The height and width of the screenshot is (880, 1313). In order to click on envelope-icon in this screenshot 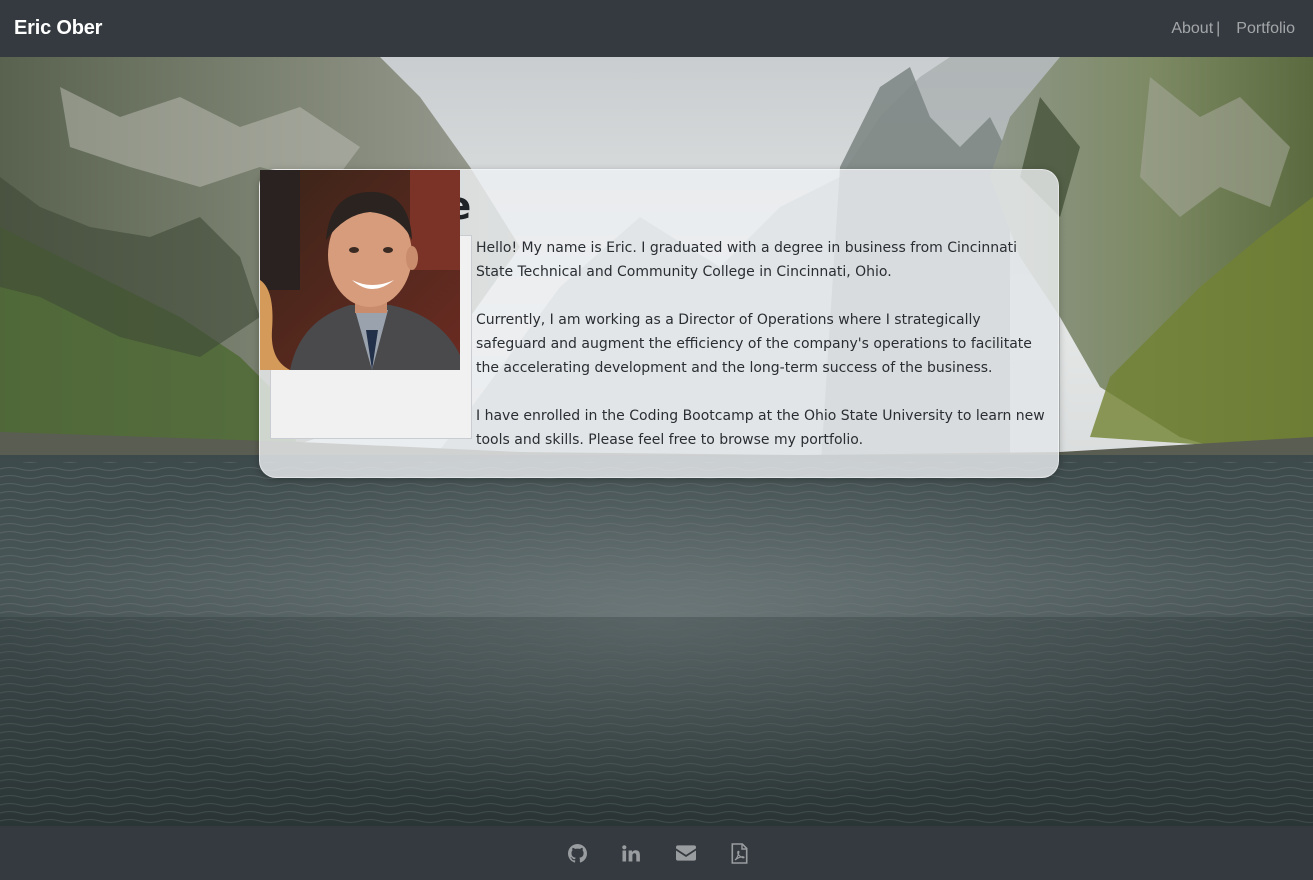, I will do `click(685, 853)`.